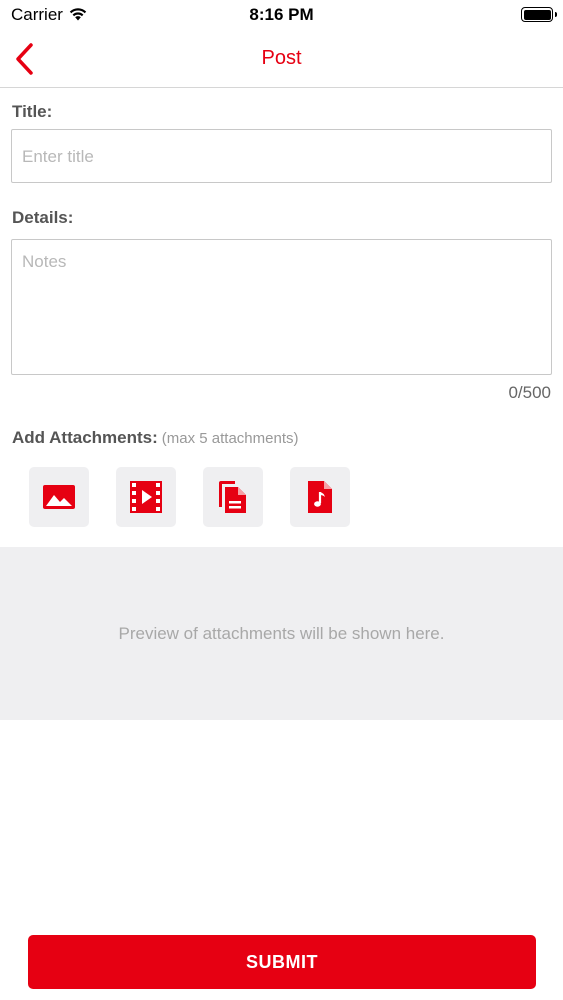  I want to click on add-audio-button, so click(320, 497).